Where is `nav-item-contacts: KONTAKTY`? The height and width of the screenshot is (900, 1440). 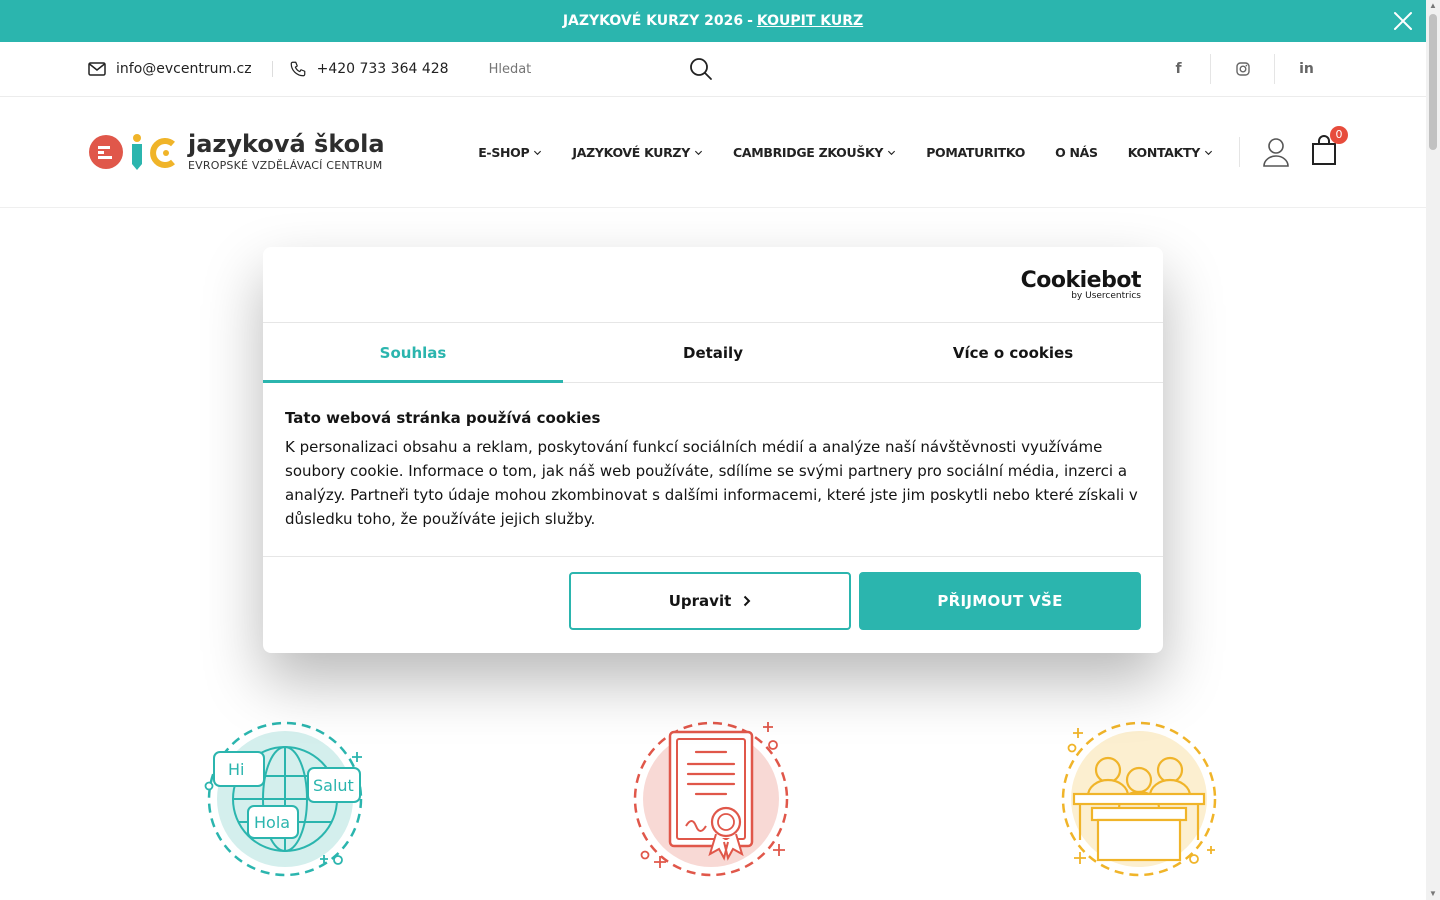
nav-item-contacts: KONTAKTY is located at coordinates (1170, 152).